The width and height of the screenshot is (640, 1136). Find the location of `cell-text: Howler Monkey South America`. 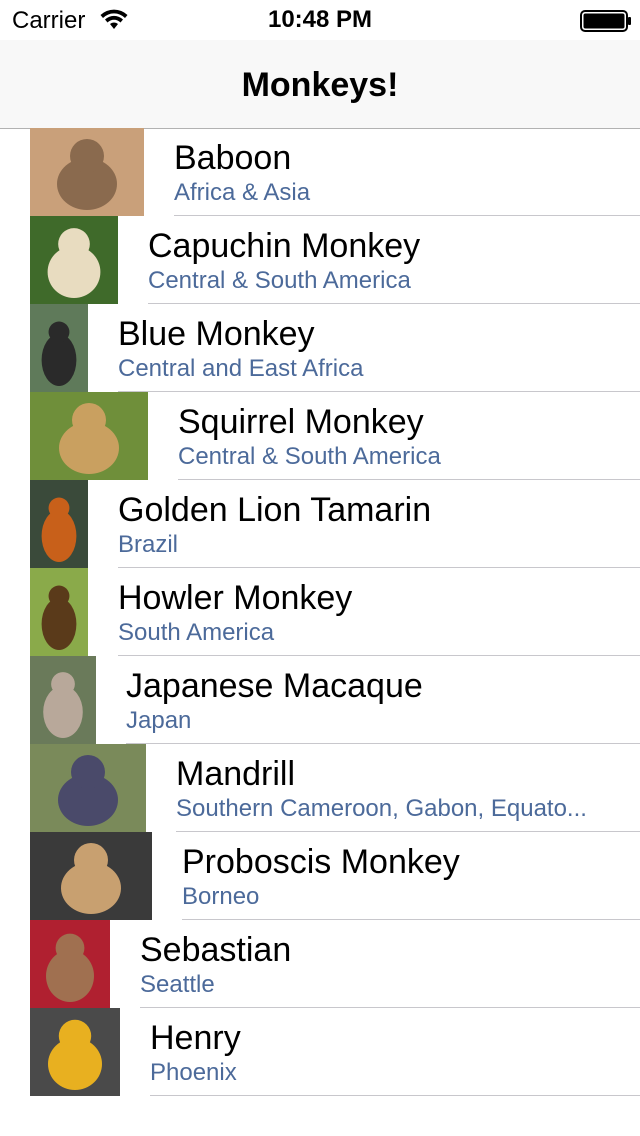

cell-text: Howler Monkey South America is located at coordinates (379, 612).